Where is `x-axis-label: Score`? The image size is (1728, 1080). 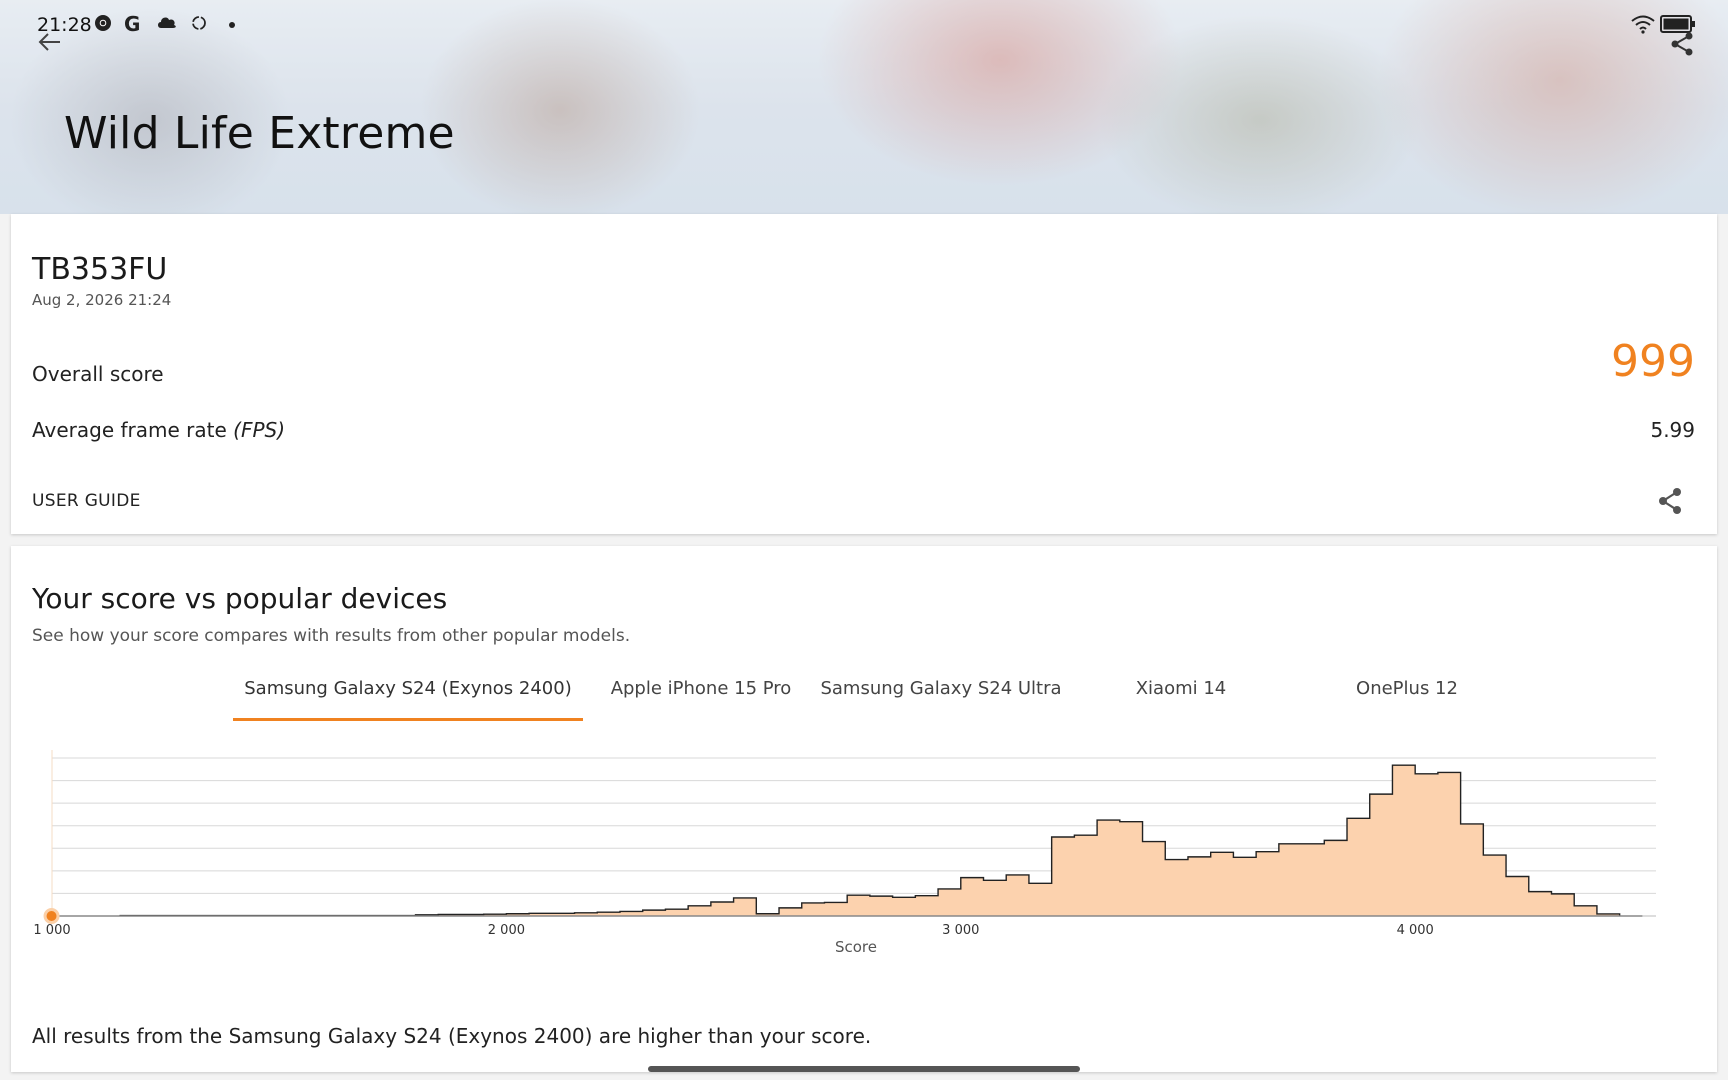
x-axis-label: Score is located at coordinates (856, 947).